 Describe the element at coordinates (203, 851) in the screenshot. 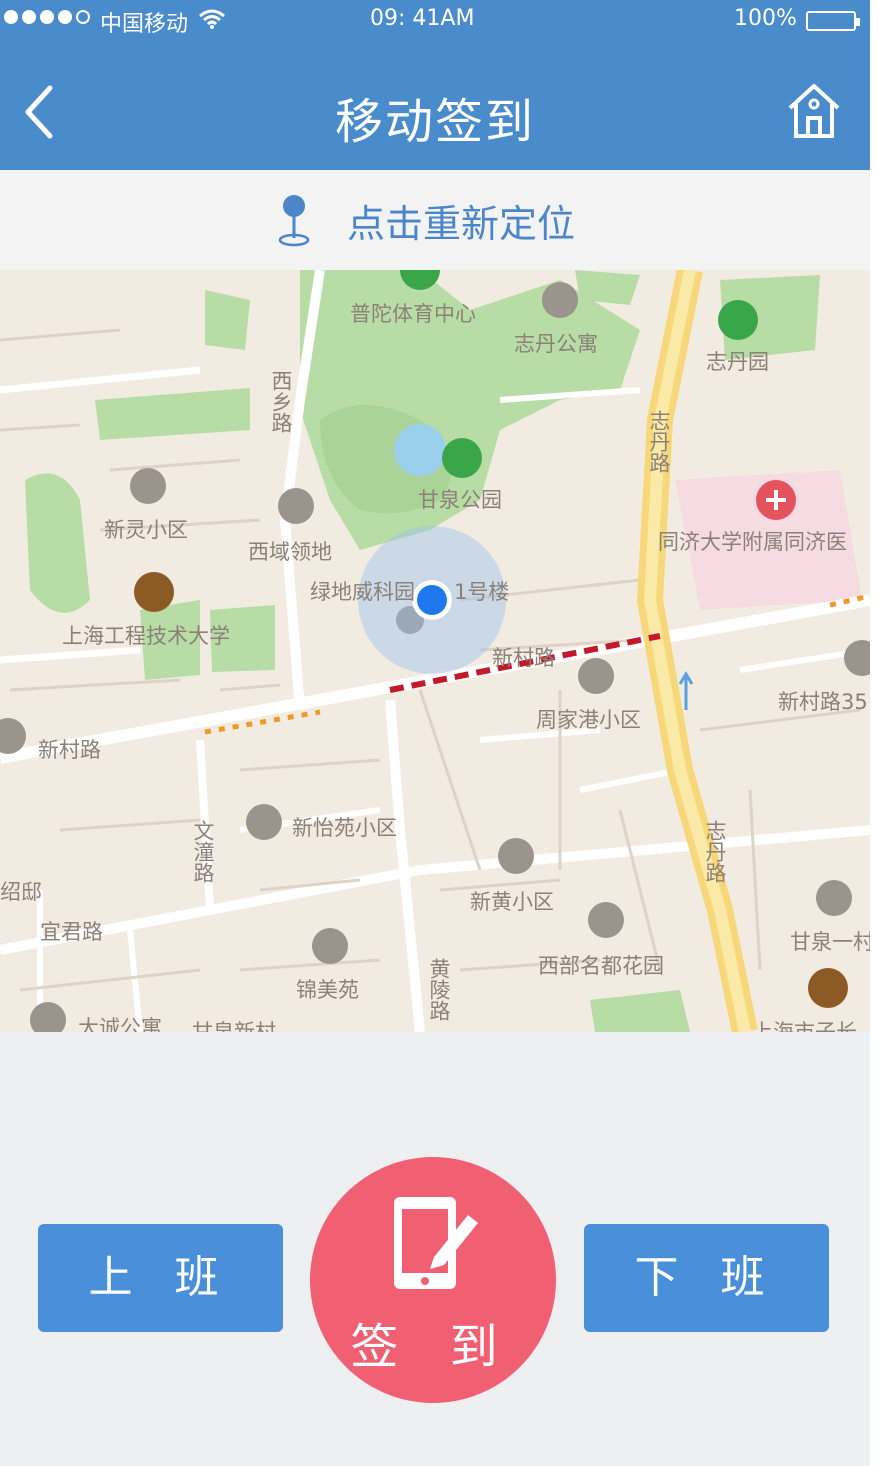

I see `map-label: 文潼路` at that location.